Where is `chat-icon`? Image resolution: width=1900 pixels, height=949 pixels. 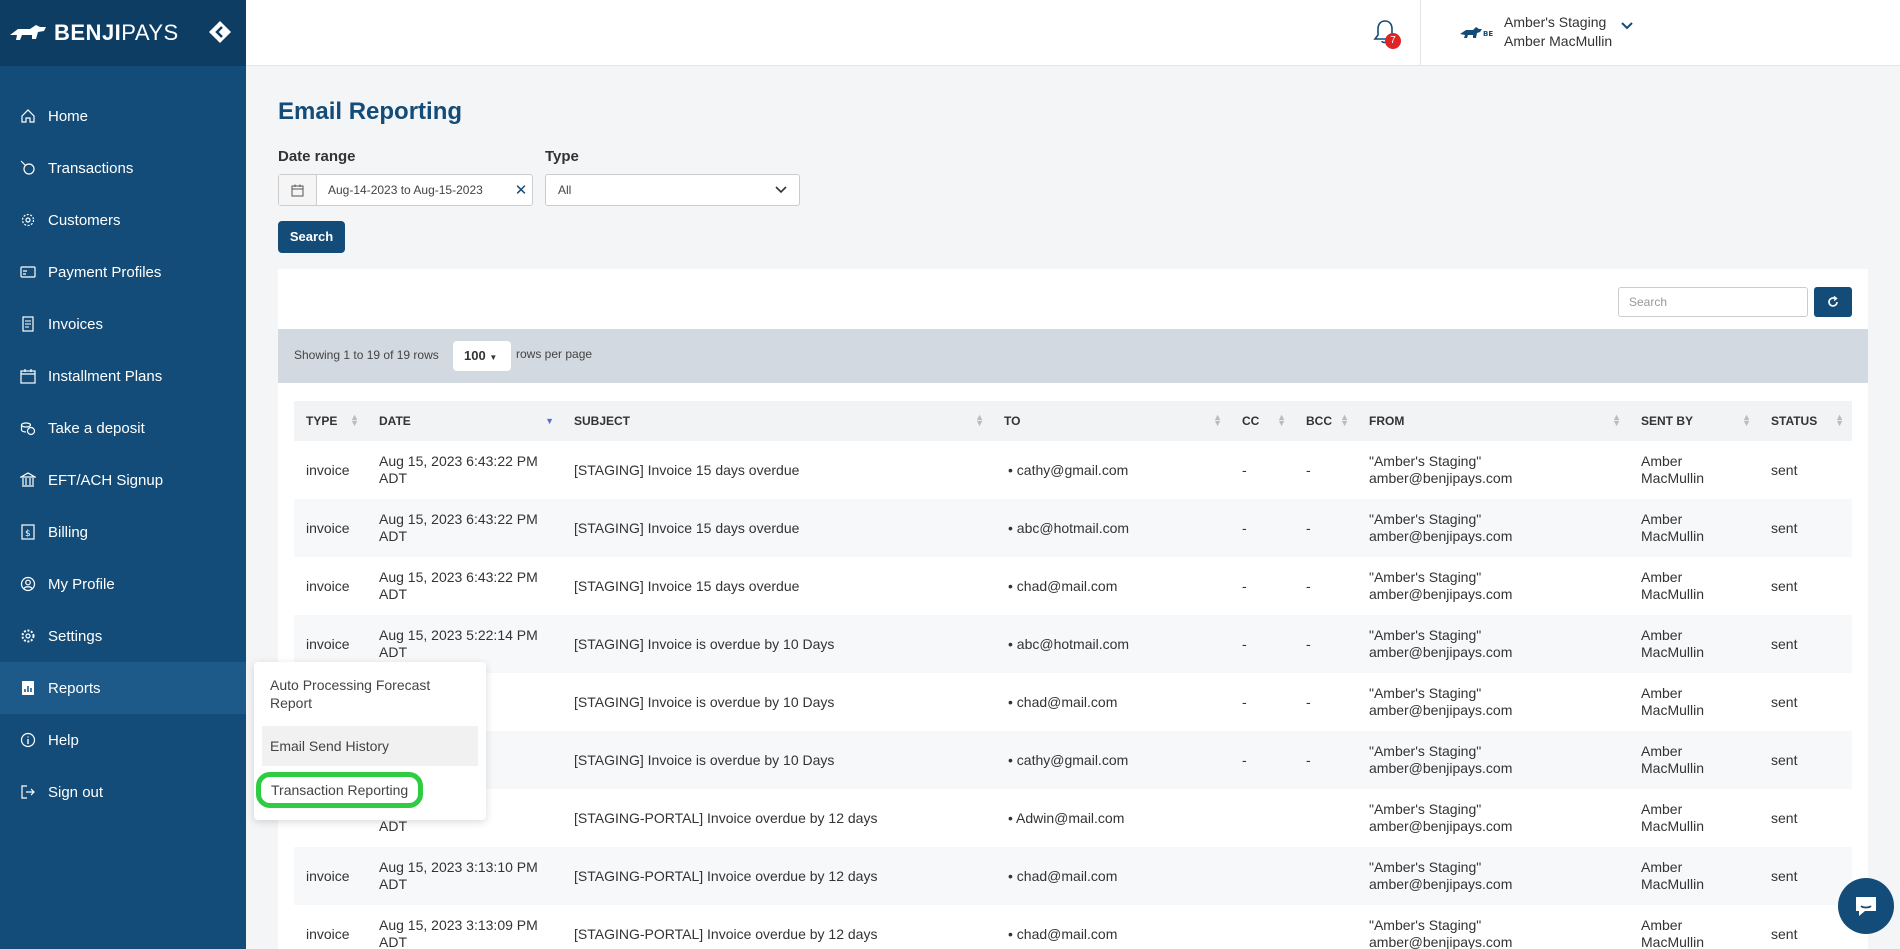 chat-icon is located at coordinates (1866, 906).